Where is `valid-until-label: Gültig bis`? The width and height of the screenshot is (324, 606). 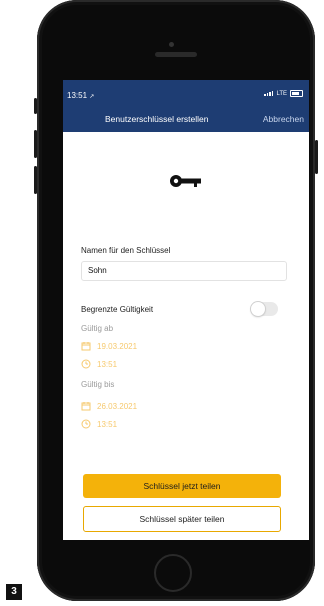 valid-until-label: Gültig bis is located at coordinates (98, 384).